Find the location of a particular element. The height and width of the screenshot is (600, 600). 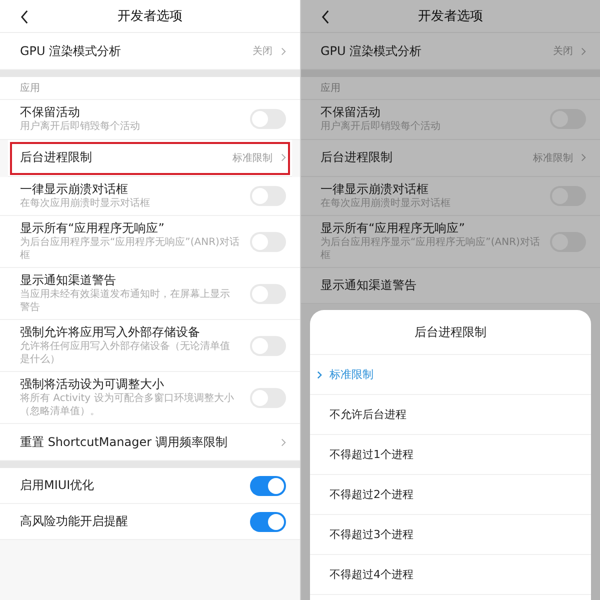

option-item: 不得超过4个进程 is located at coordinates (450, 575).